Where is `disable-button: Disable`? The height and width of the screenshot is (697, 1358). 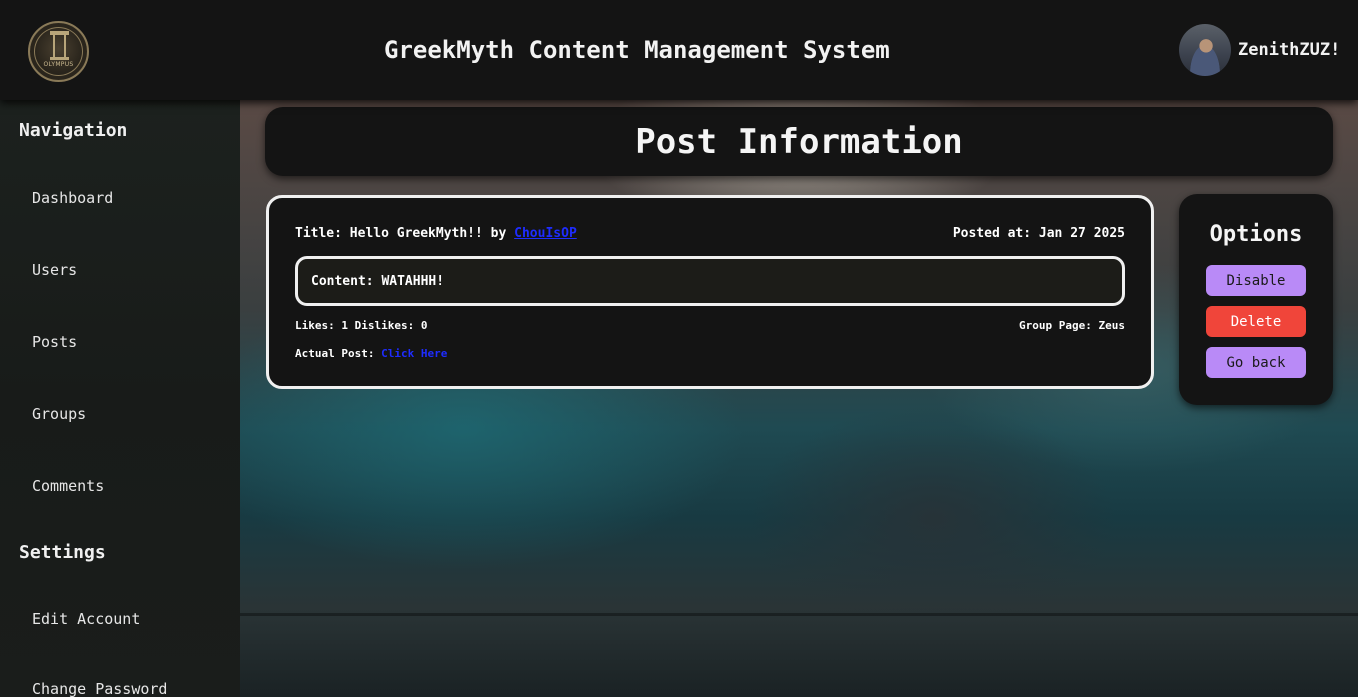
disable-button: Disable is located at coordinates (1256, 280).